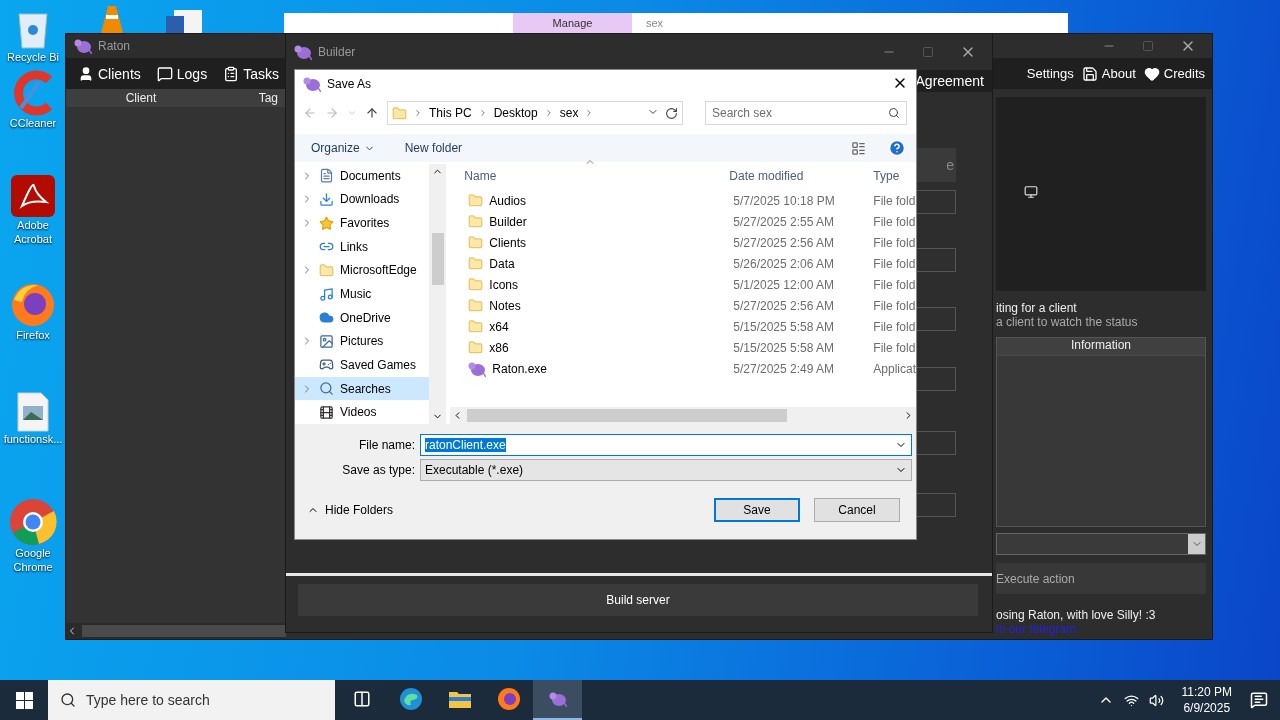  What do you see at coordinates (141, 98) in the screenshot?
I see `column-header: Client` at bounding box center [141, 98].